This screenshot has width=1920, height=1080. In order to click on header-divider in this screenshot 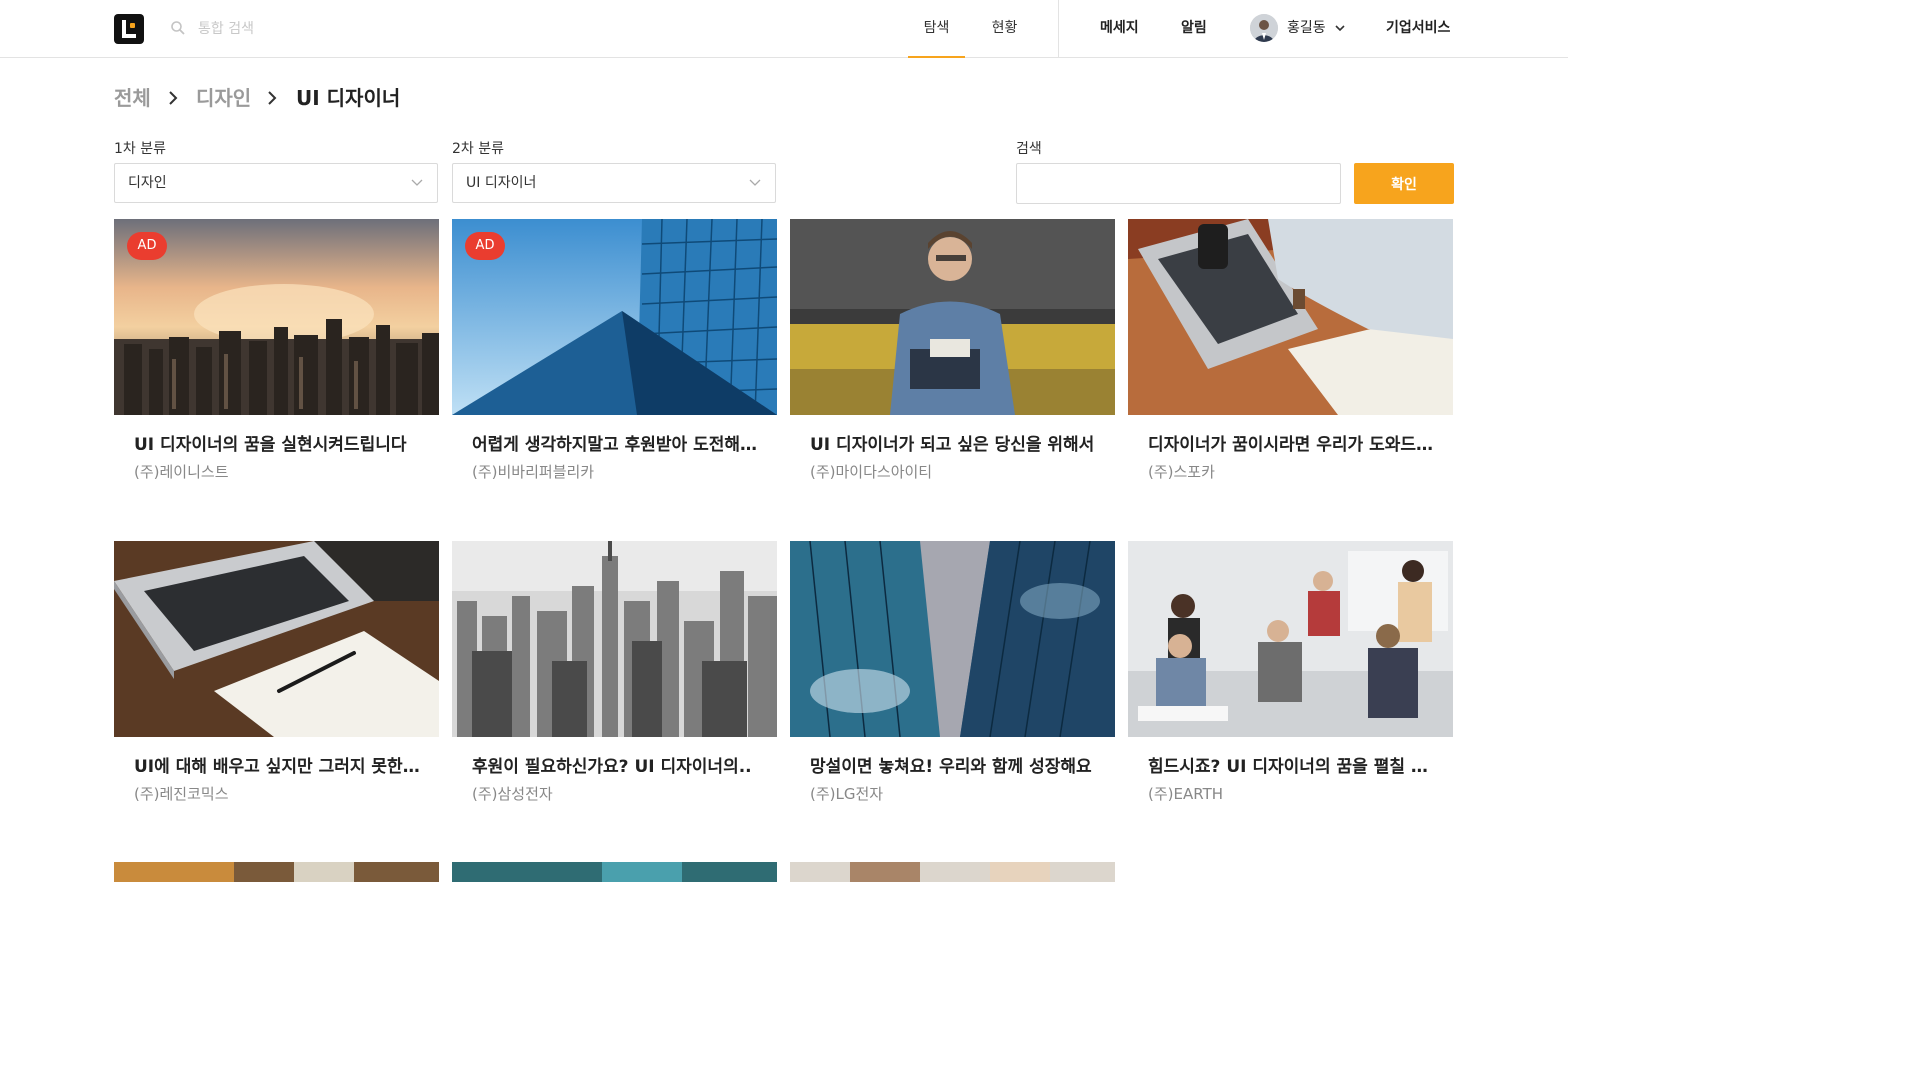, I will do `click(1058, 28)`.